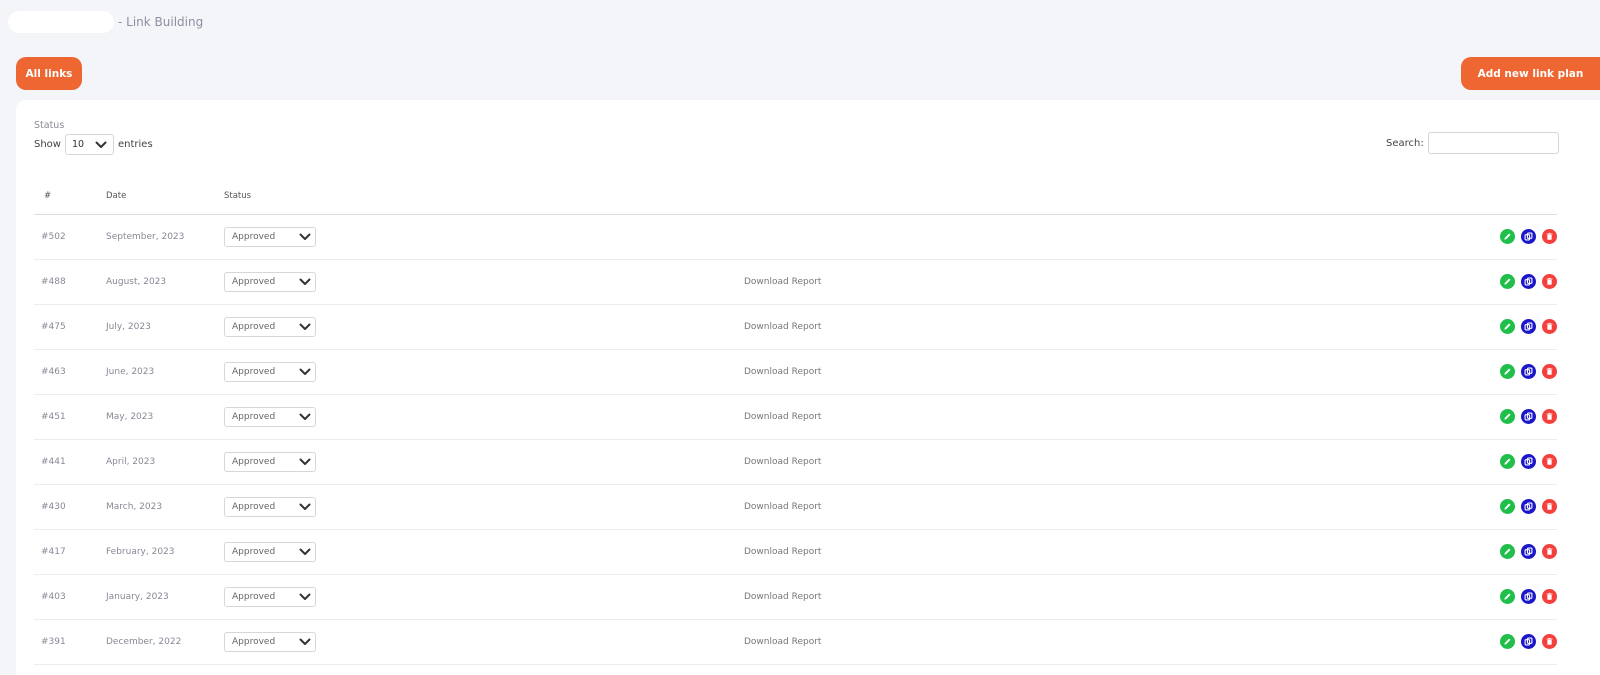  What do you see at coordinates (165, 196) in the screenshot?
I see `column-header-date: Date` at bounding box center [165, 196].